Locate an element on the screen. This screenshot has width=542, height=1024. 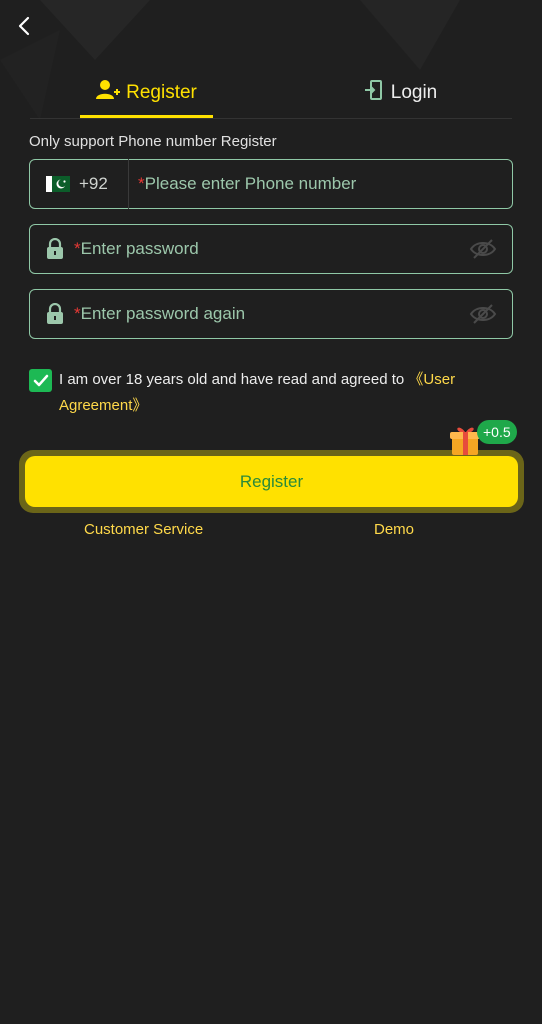
demo-link: Demo is located at coordinates (394, 529).